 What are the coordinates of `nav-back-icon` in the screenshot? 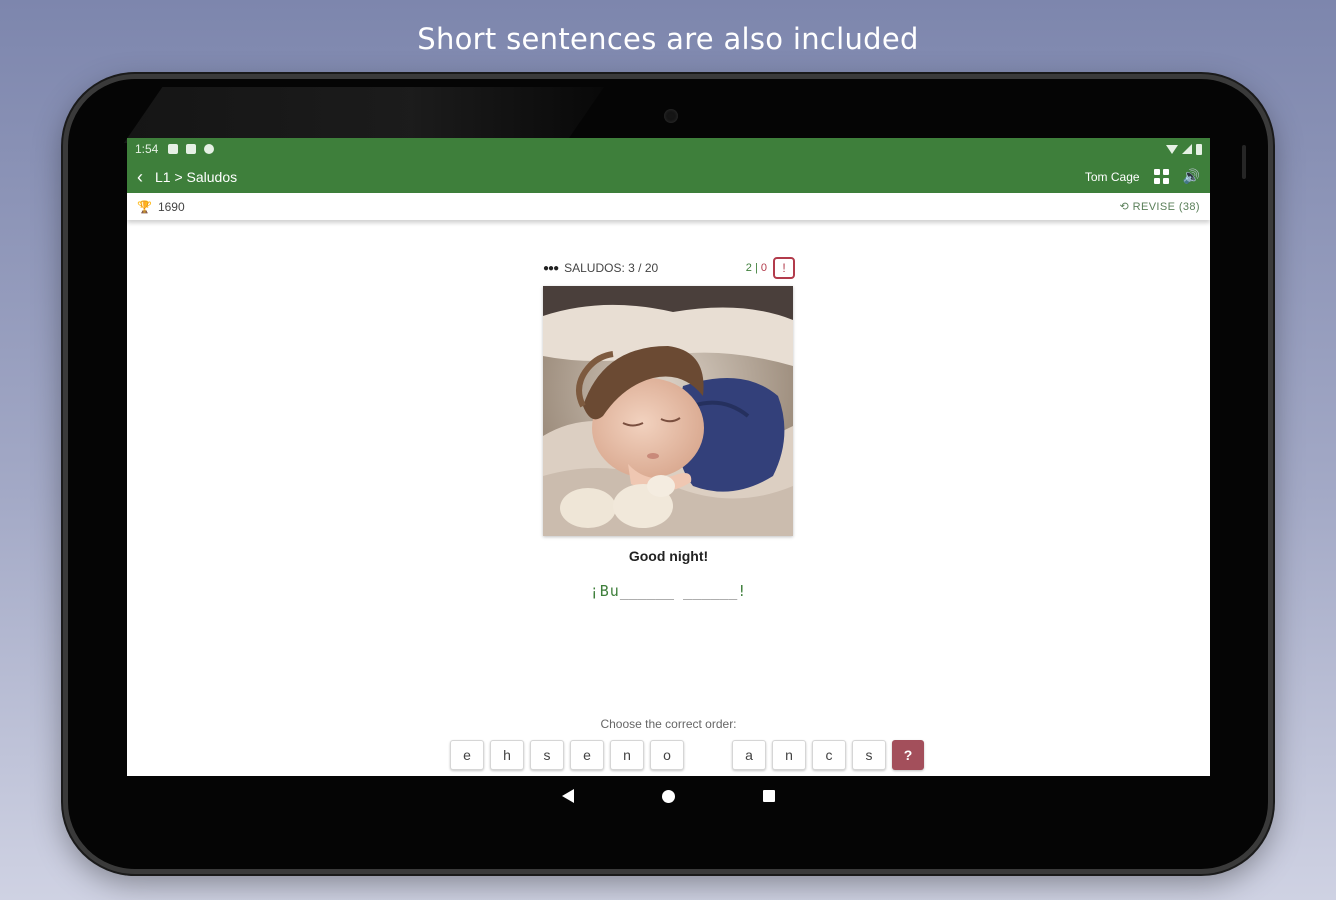 It's located at (568, 796).